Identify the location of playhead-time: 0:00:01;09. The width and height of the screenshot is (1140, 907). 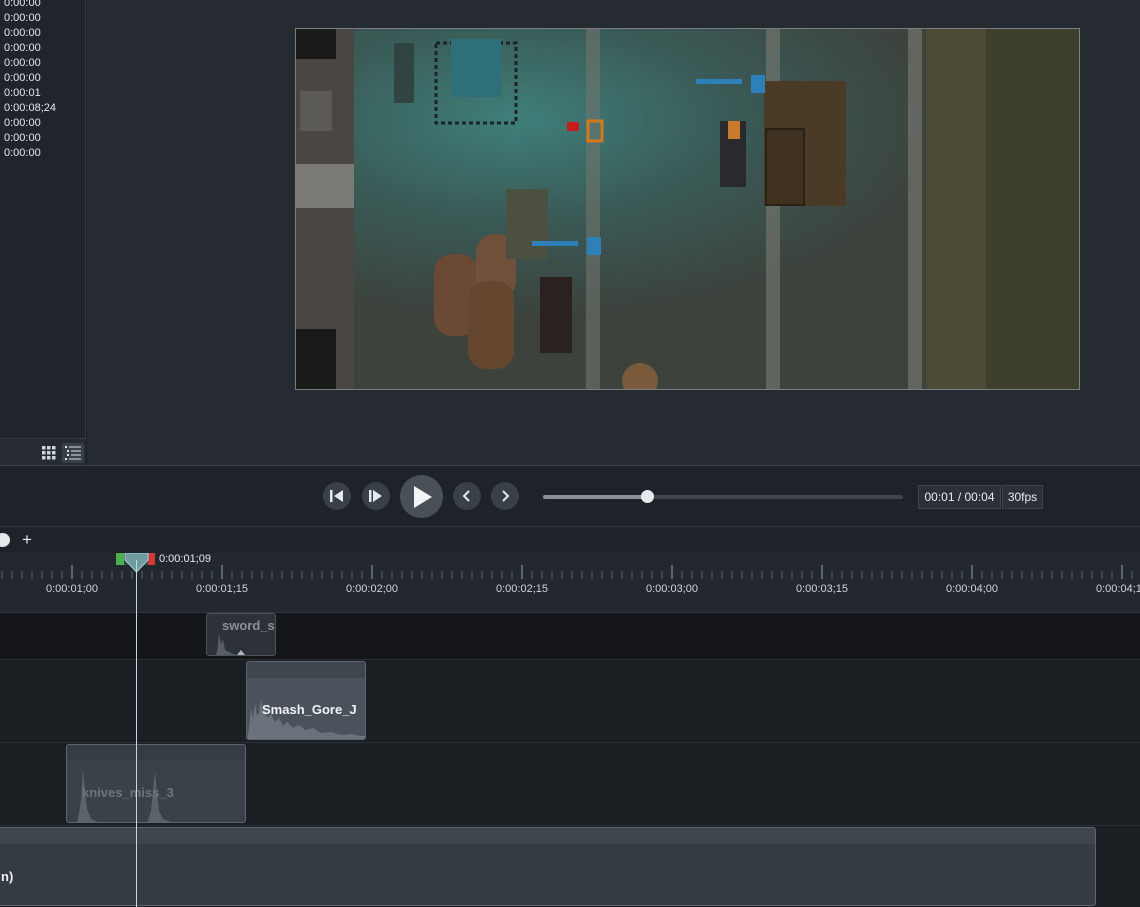
(185, 559).